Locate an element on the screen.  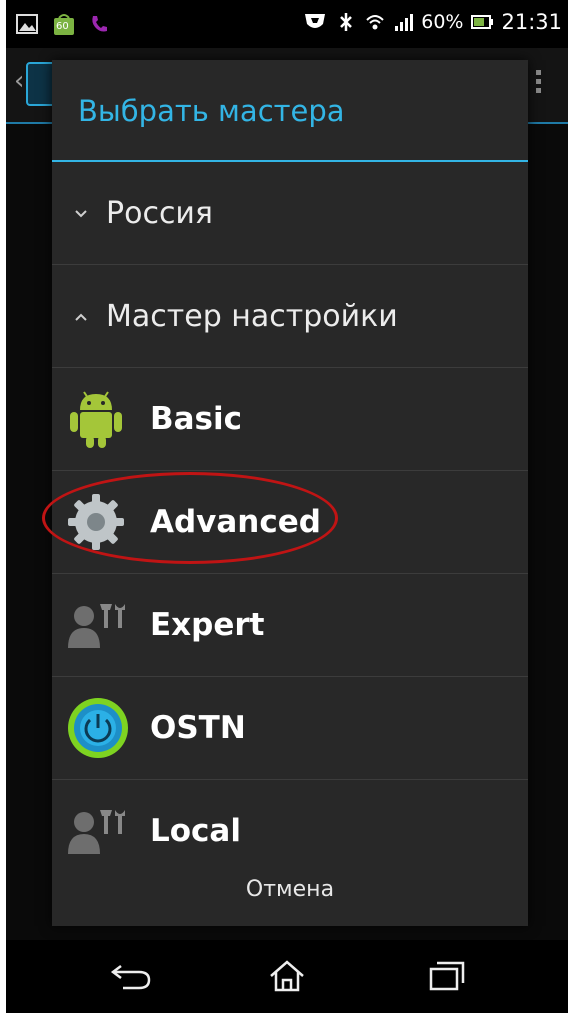
group-russia: Россия is located at coordinates (290, 213).